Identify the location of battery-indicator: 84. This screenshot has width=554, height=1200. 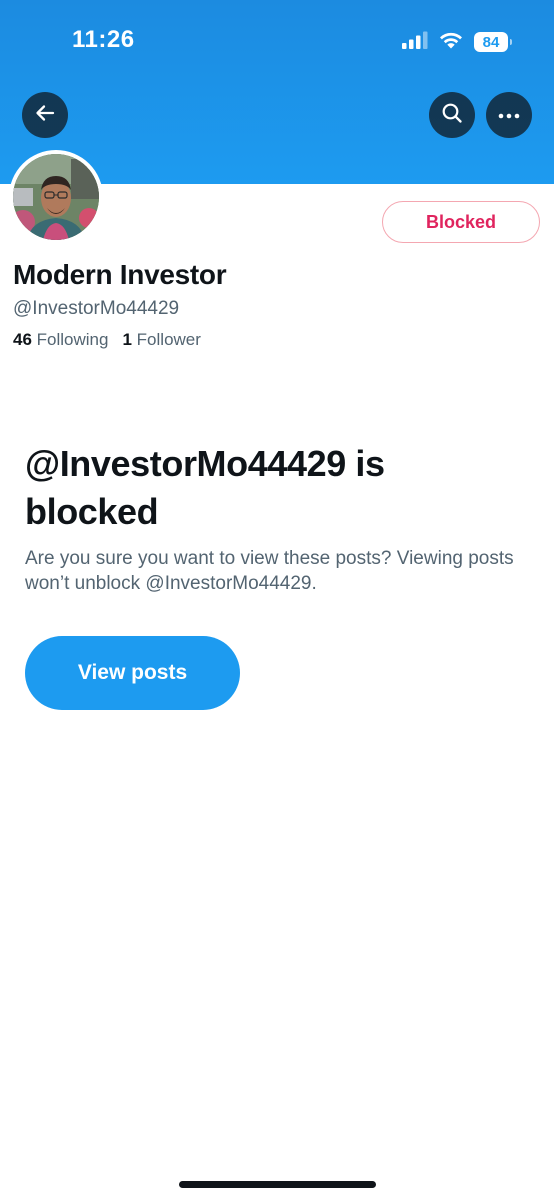
(493, 42).